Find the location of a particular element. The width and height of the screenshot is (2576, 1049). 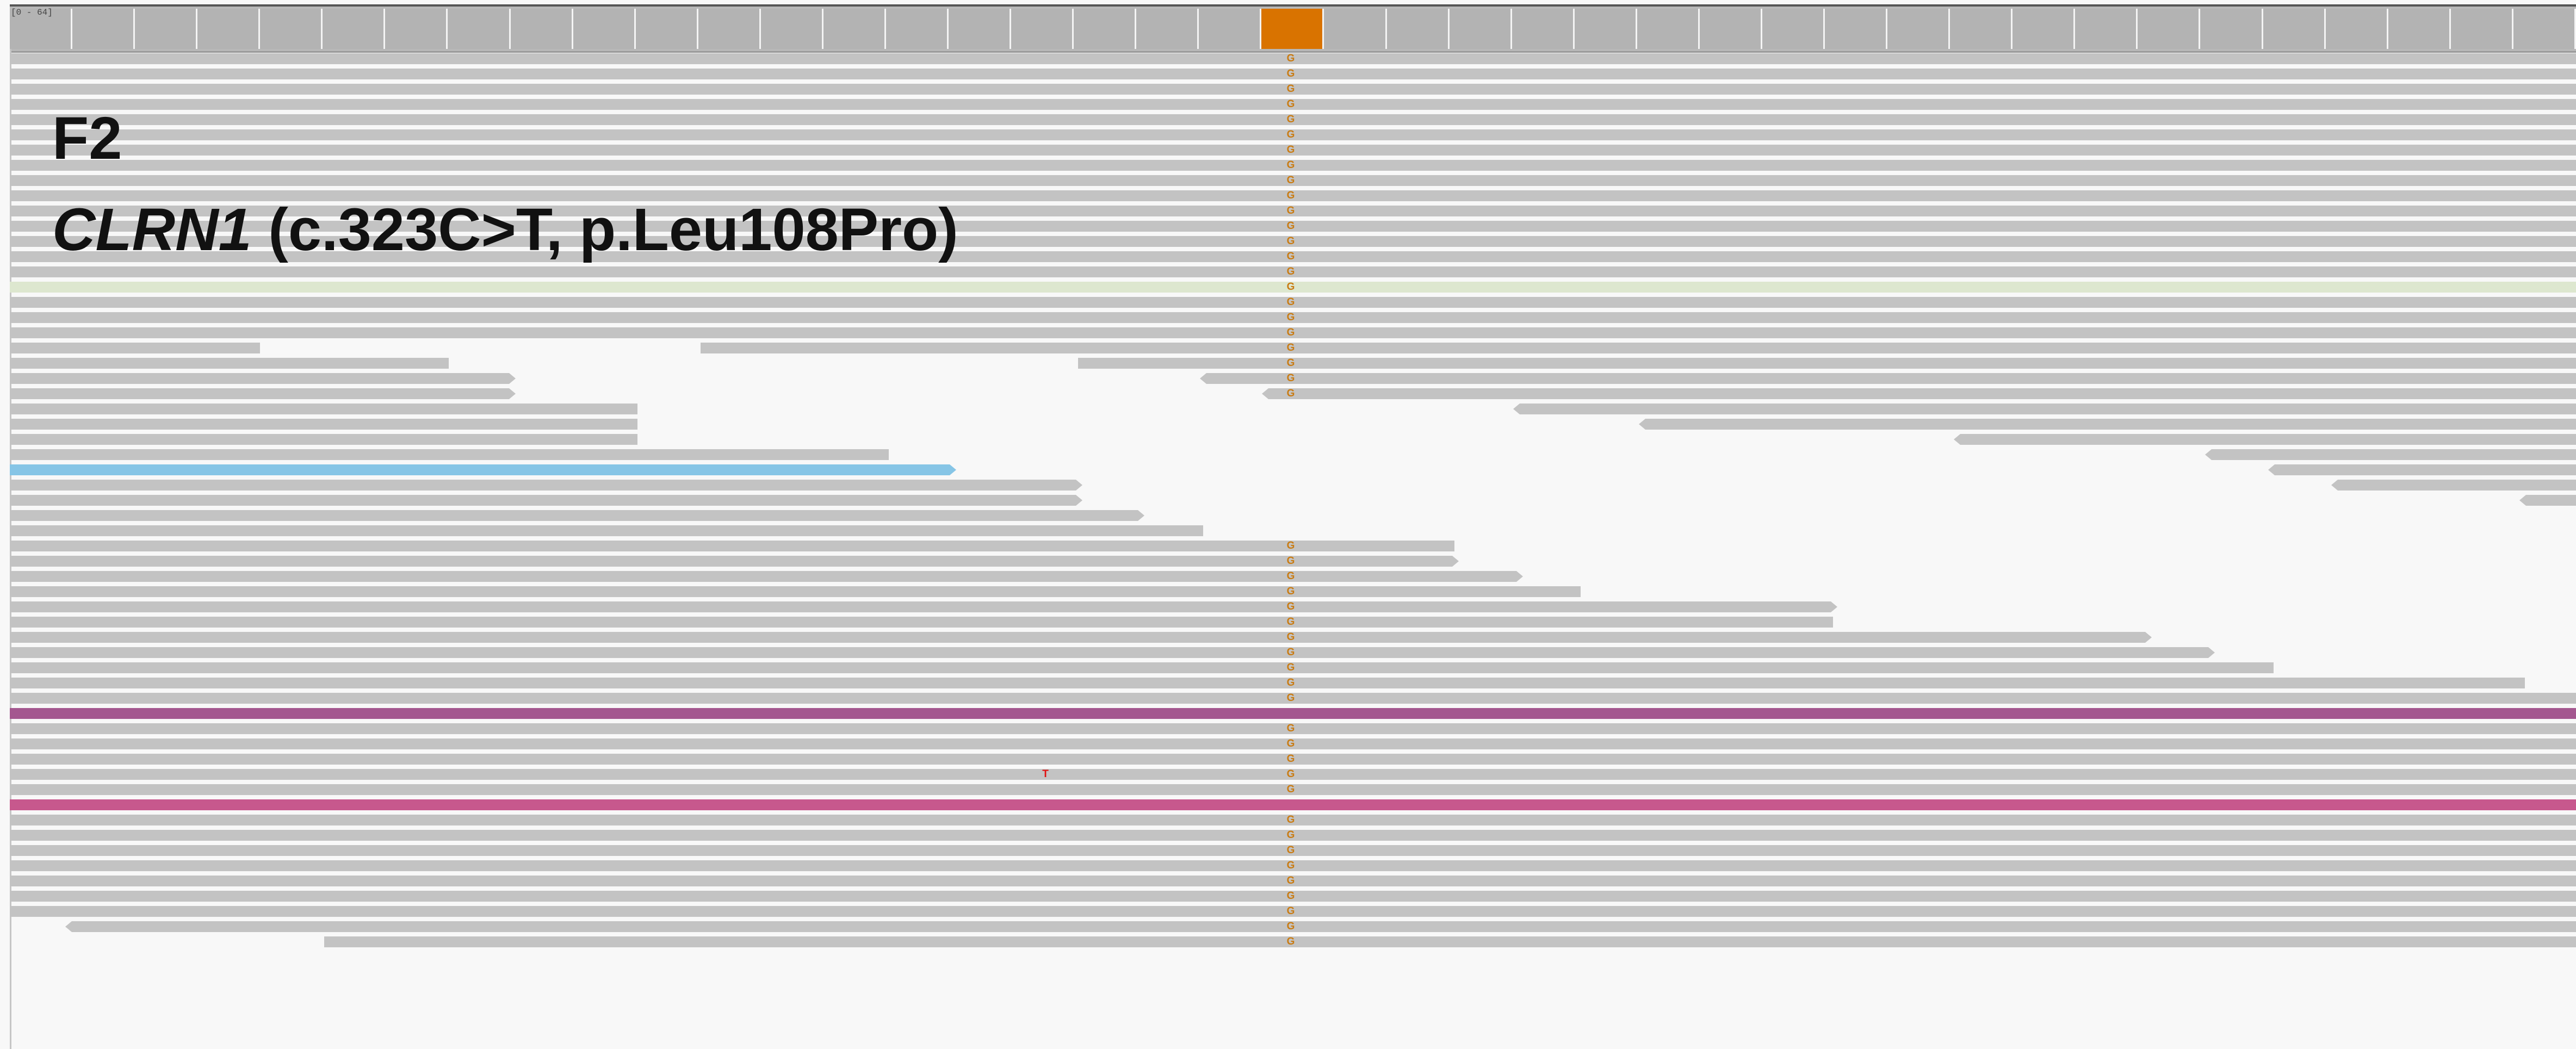

coverage-bin-variant is located at coordinates (1293, 29).